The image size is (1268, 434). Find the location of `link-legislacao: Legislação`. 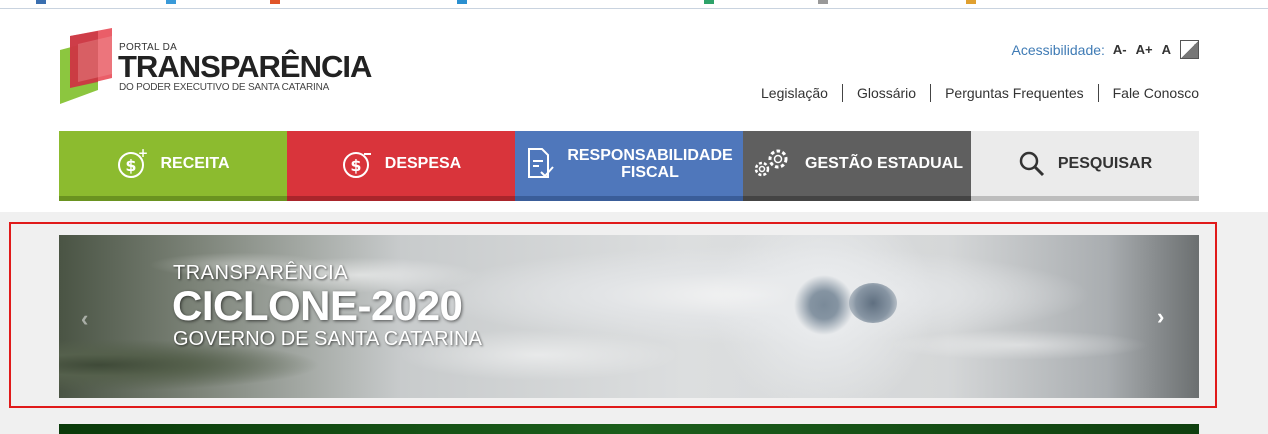

link-legislacao: Legislação is located at coordinates (801, 93).